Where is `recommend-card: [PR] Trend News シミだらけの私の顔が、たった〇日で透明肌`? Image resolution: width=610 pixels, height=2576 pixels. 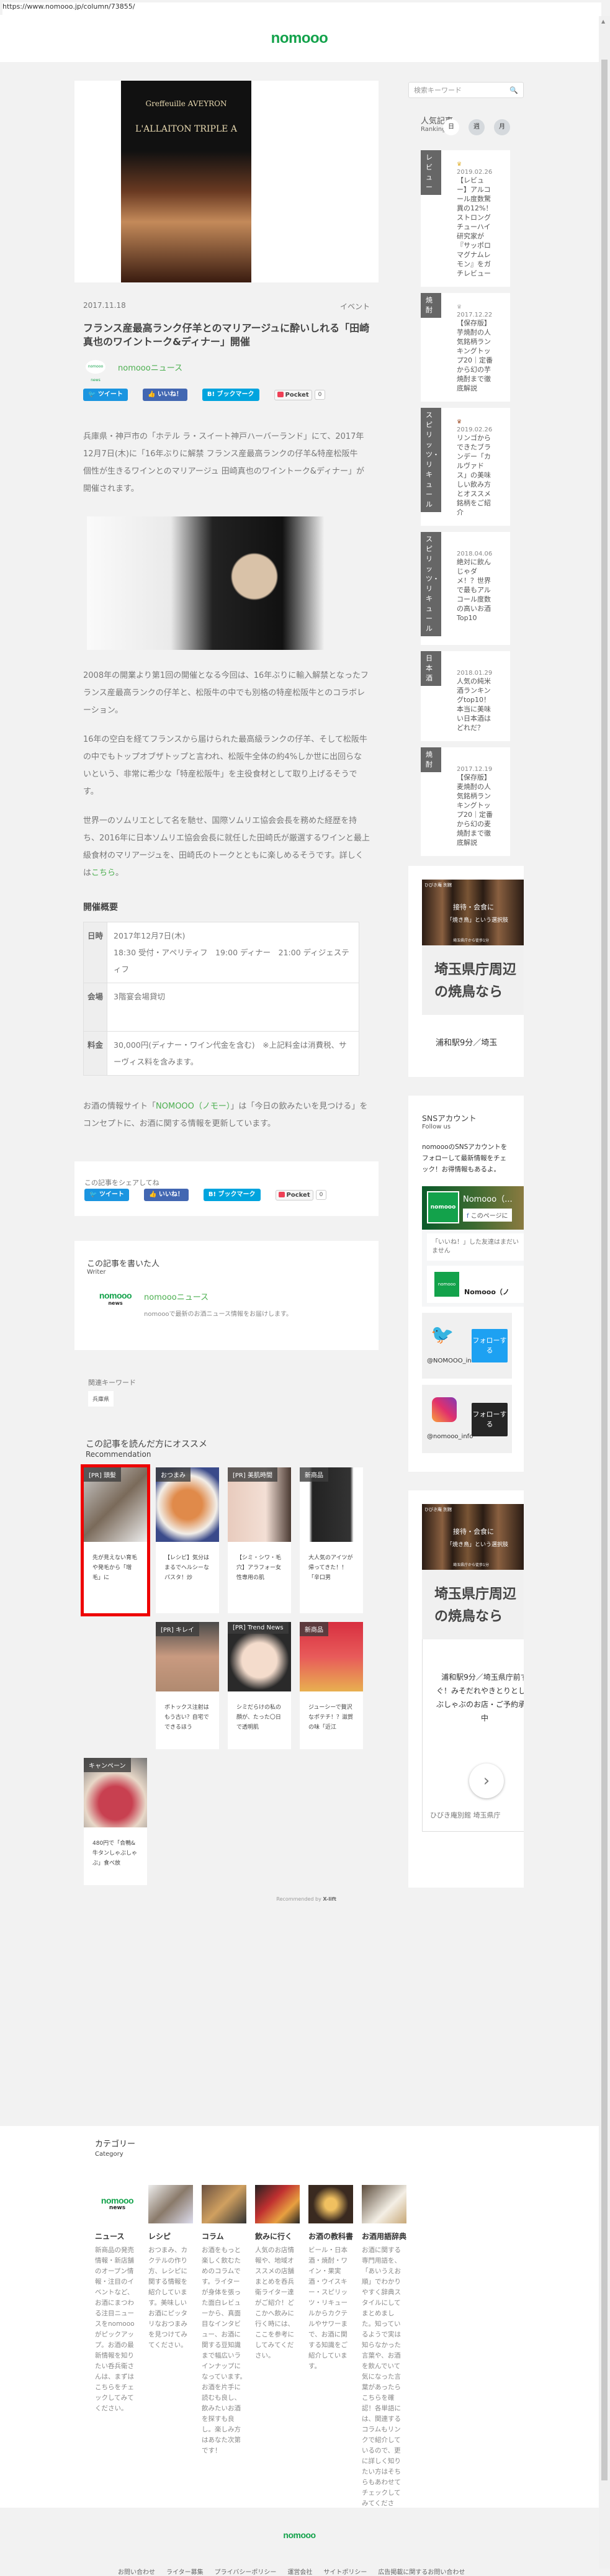 recommend-card: [PR] Trend News シミだらけの私の顔が、たった〇日で透明肌 is located at coordinates (259, 1685).